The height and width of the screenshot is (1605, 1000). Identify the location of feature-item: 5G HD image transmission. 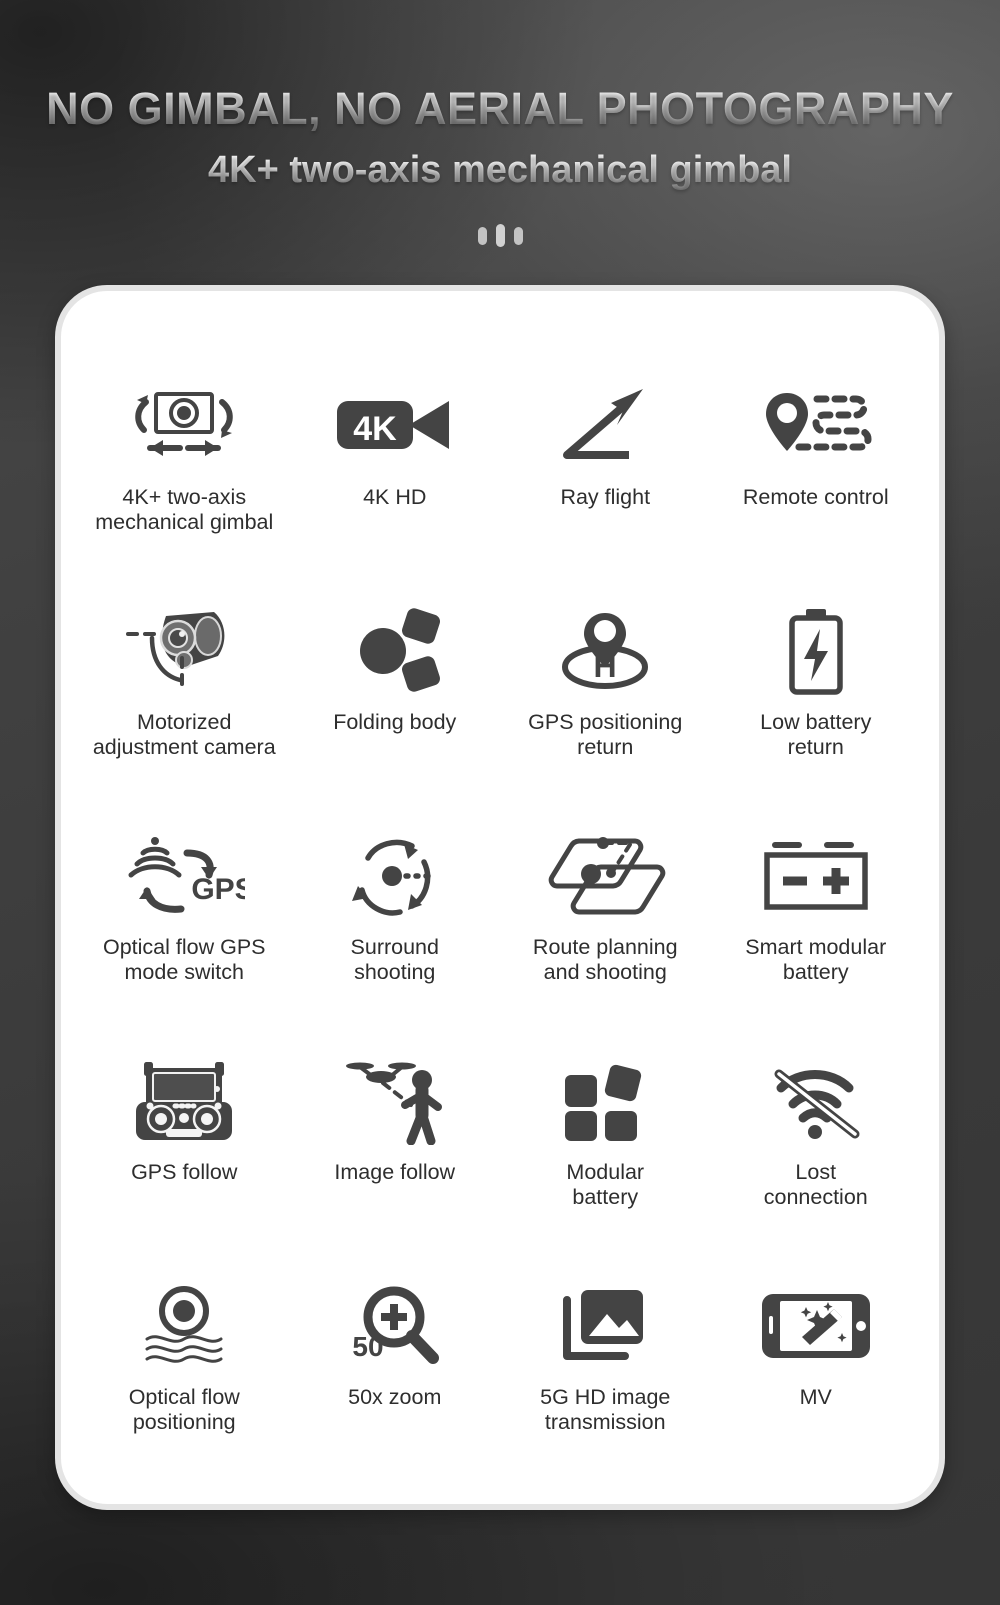
(605, 1381).